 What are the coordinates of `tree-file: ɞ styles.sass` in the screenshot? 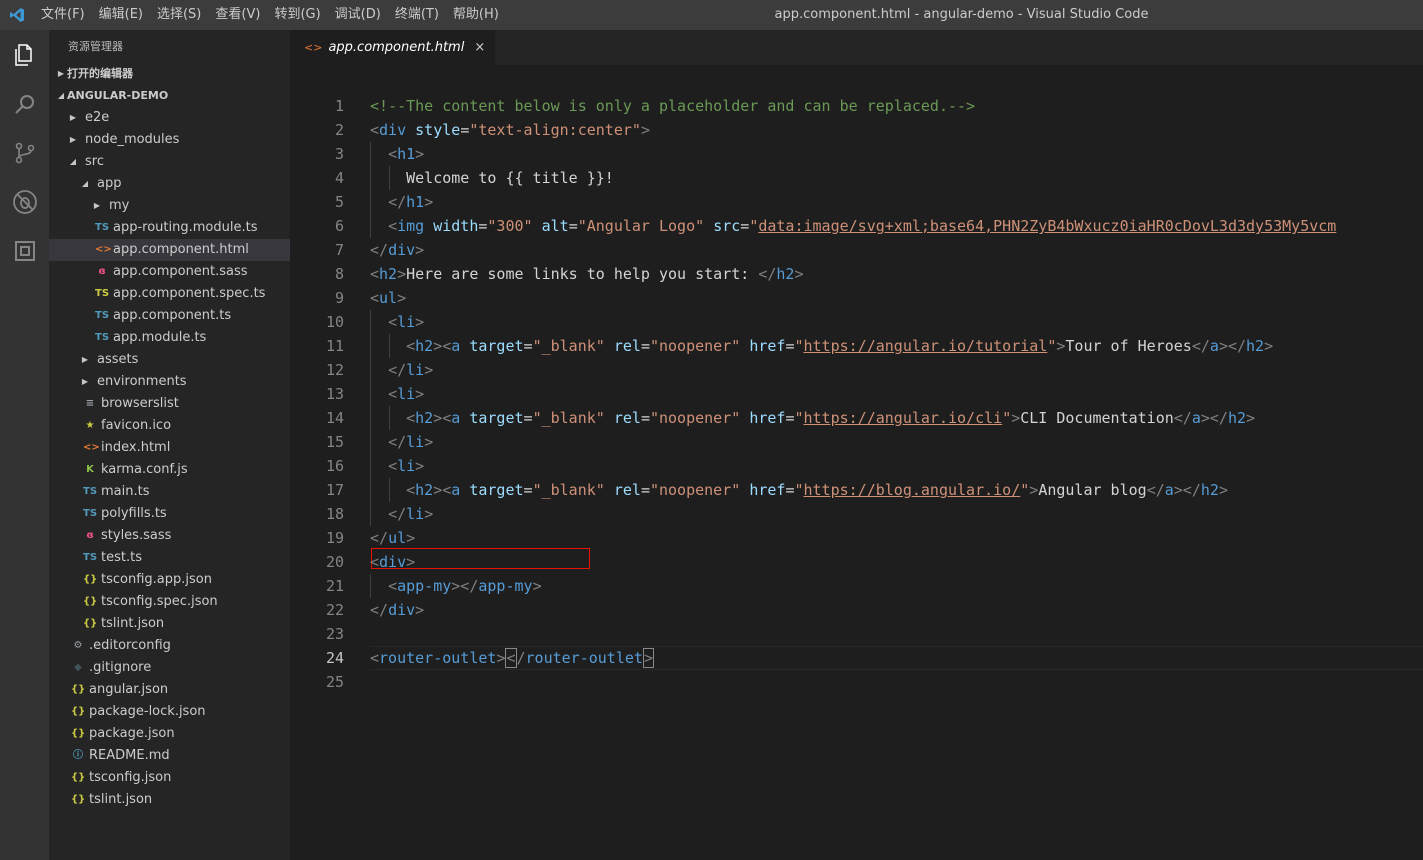 It's located at (169, 536).